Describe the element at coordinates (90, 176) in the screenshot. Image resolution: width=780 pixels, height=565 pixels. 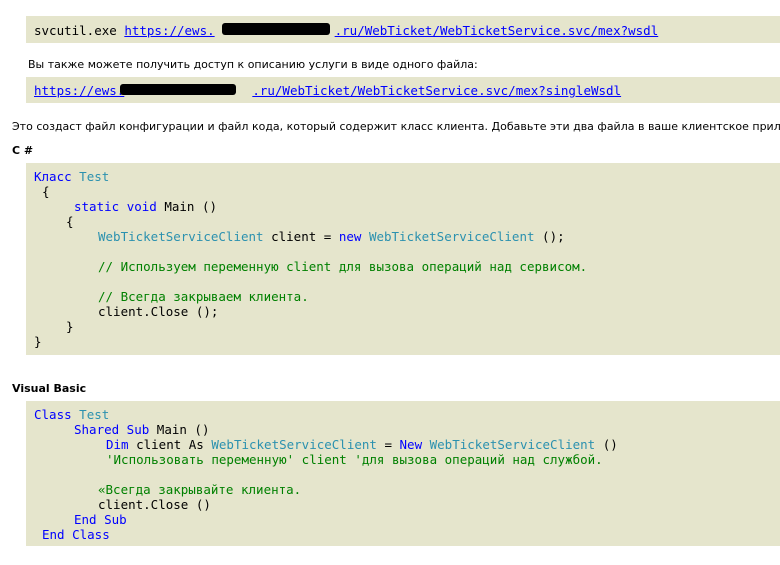
I see `cs-class-name: Test` at that location.